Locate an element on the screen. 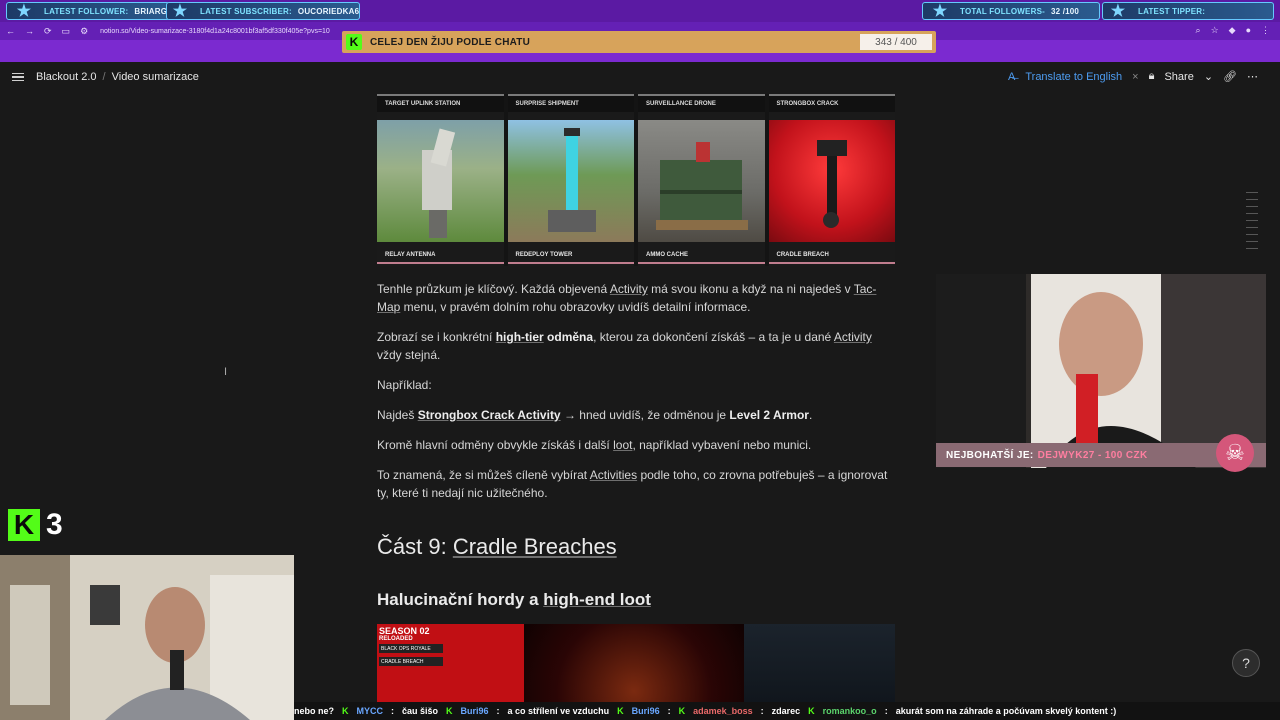 Image resolution: width=1280 pixels, height=720 pixels. chevron-down-icon: ⌄ is located at coordinates (1208, 76).